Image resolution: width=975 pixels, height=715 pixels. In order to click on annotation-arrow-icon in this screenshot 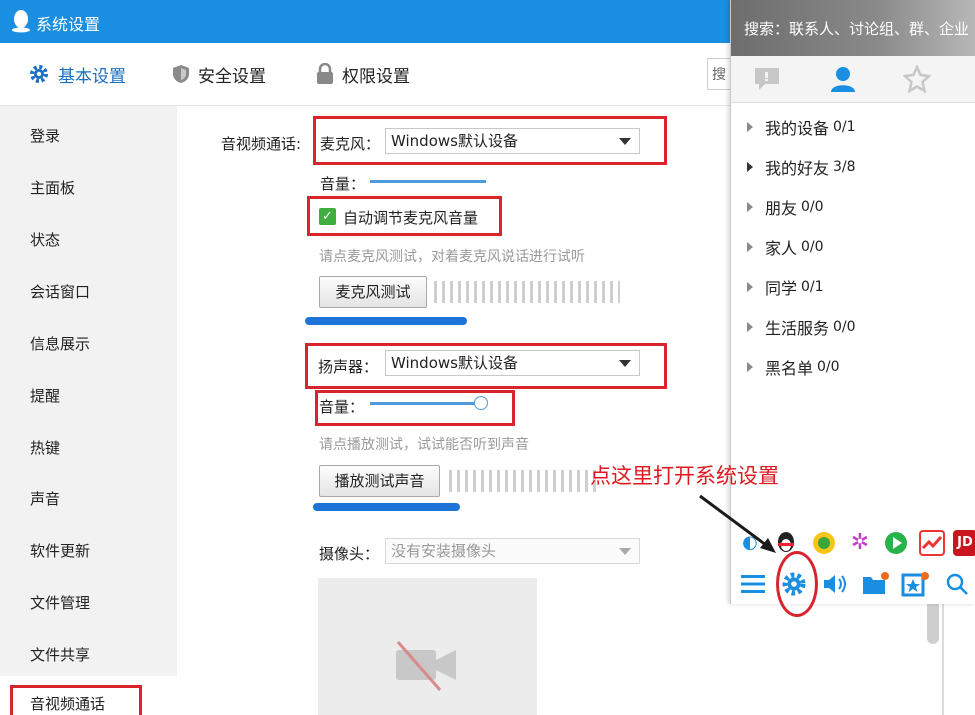, I will do `click(737, 523)`.